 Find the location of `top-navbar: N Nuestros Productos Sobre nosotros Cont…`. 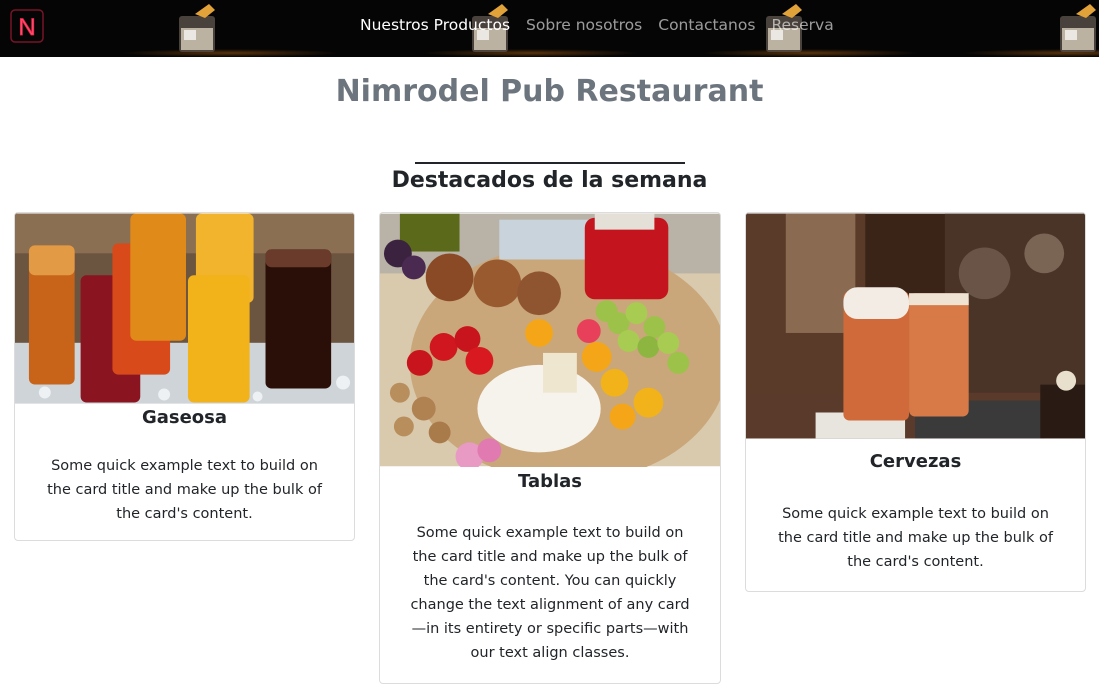

top-navbar: N Nuestros Productos Sobre nosotros Cont… is located at coordinates (549, 28).